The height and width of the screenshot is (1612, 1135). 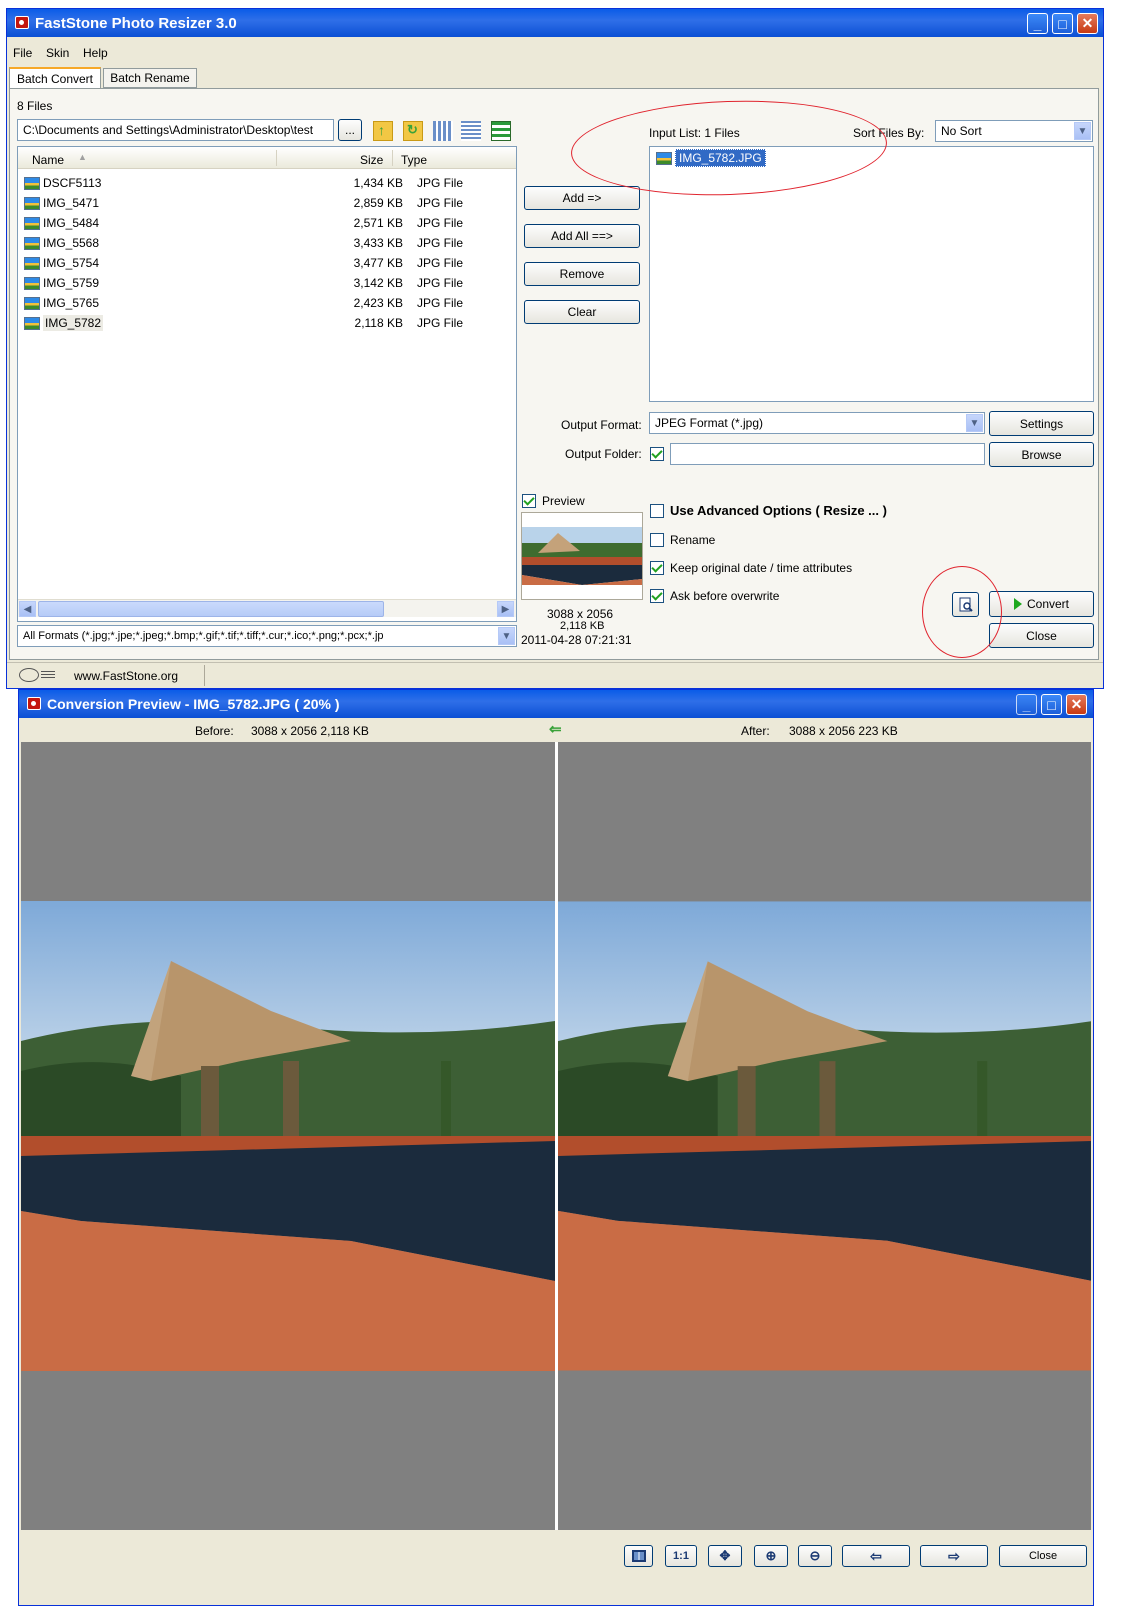 I want to click on preview-label: Preview, so click(x=563, y=501).